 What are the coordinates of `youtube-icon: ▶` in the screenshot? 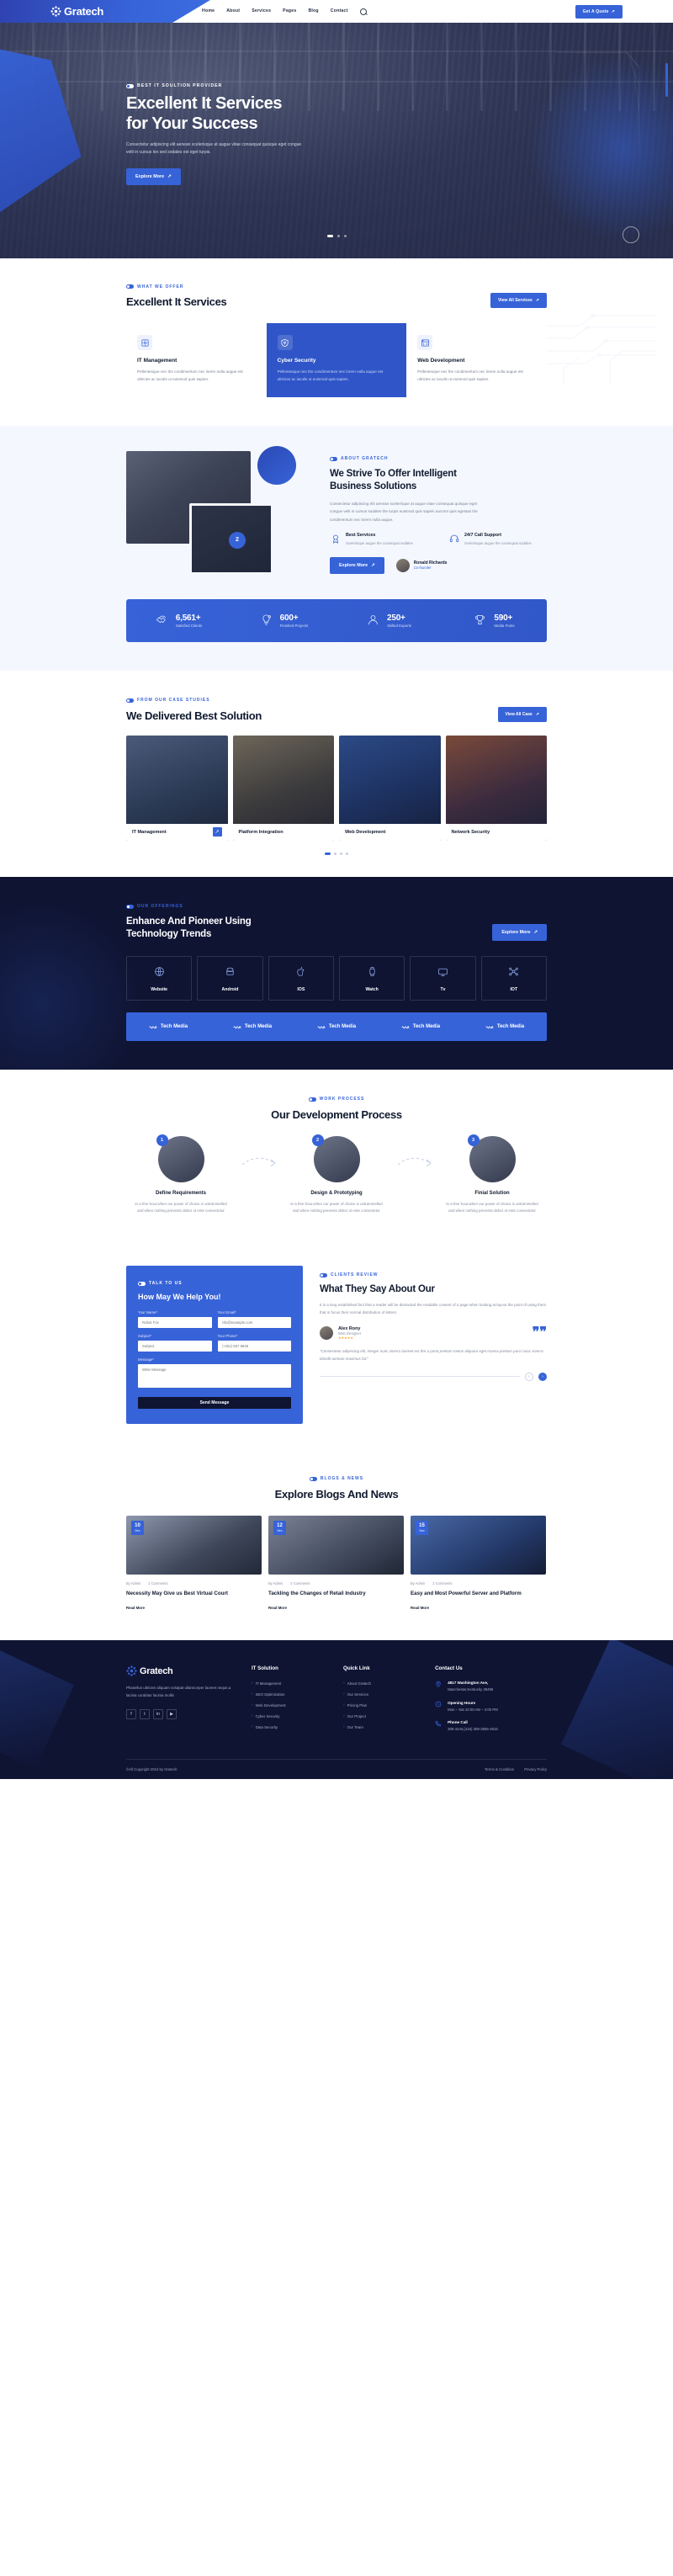 It's located at (172, 1713).